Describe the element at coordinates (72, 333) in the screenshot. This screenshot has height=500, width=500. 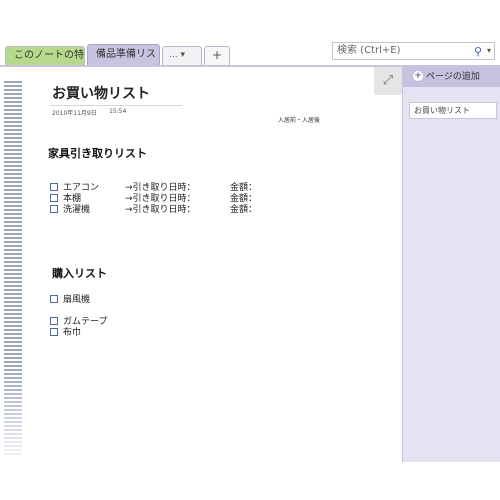
I see `item-name: 布巾` at that location.